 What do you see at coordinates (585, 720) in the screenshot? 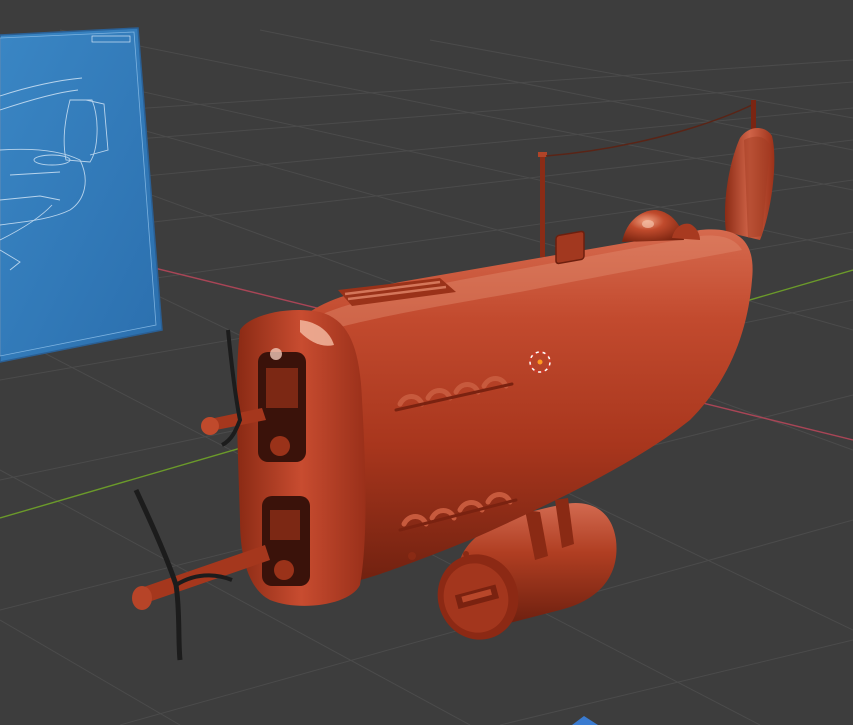
I see `navigation-gizmo-icon` at bounding box center [585, 720].